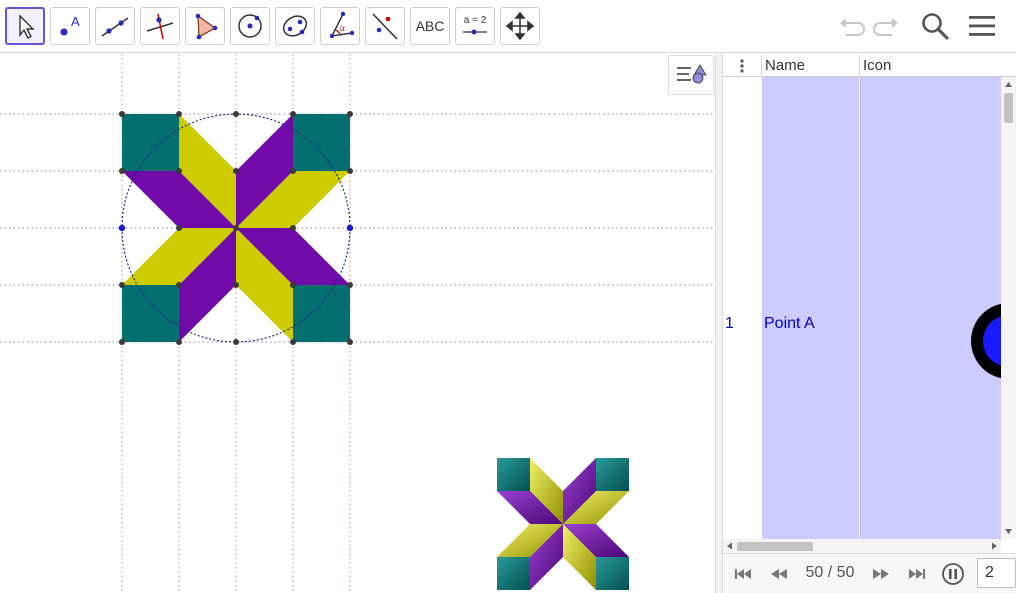 The image size is (1016, 593). Describe the element at coordinates (730, 546) in the screenshot. I see `scroll-left-icon` at that location.